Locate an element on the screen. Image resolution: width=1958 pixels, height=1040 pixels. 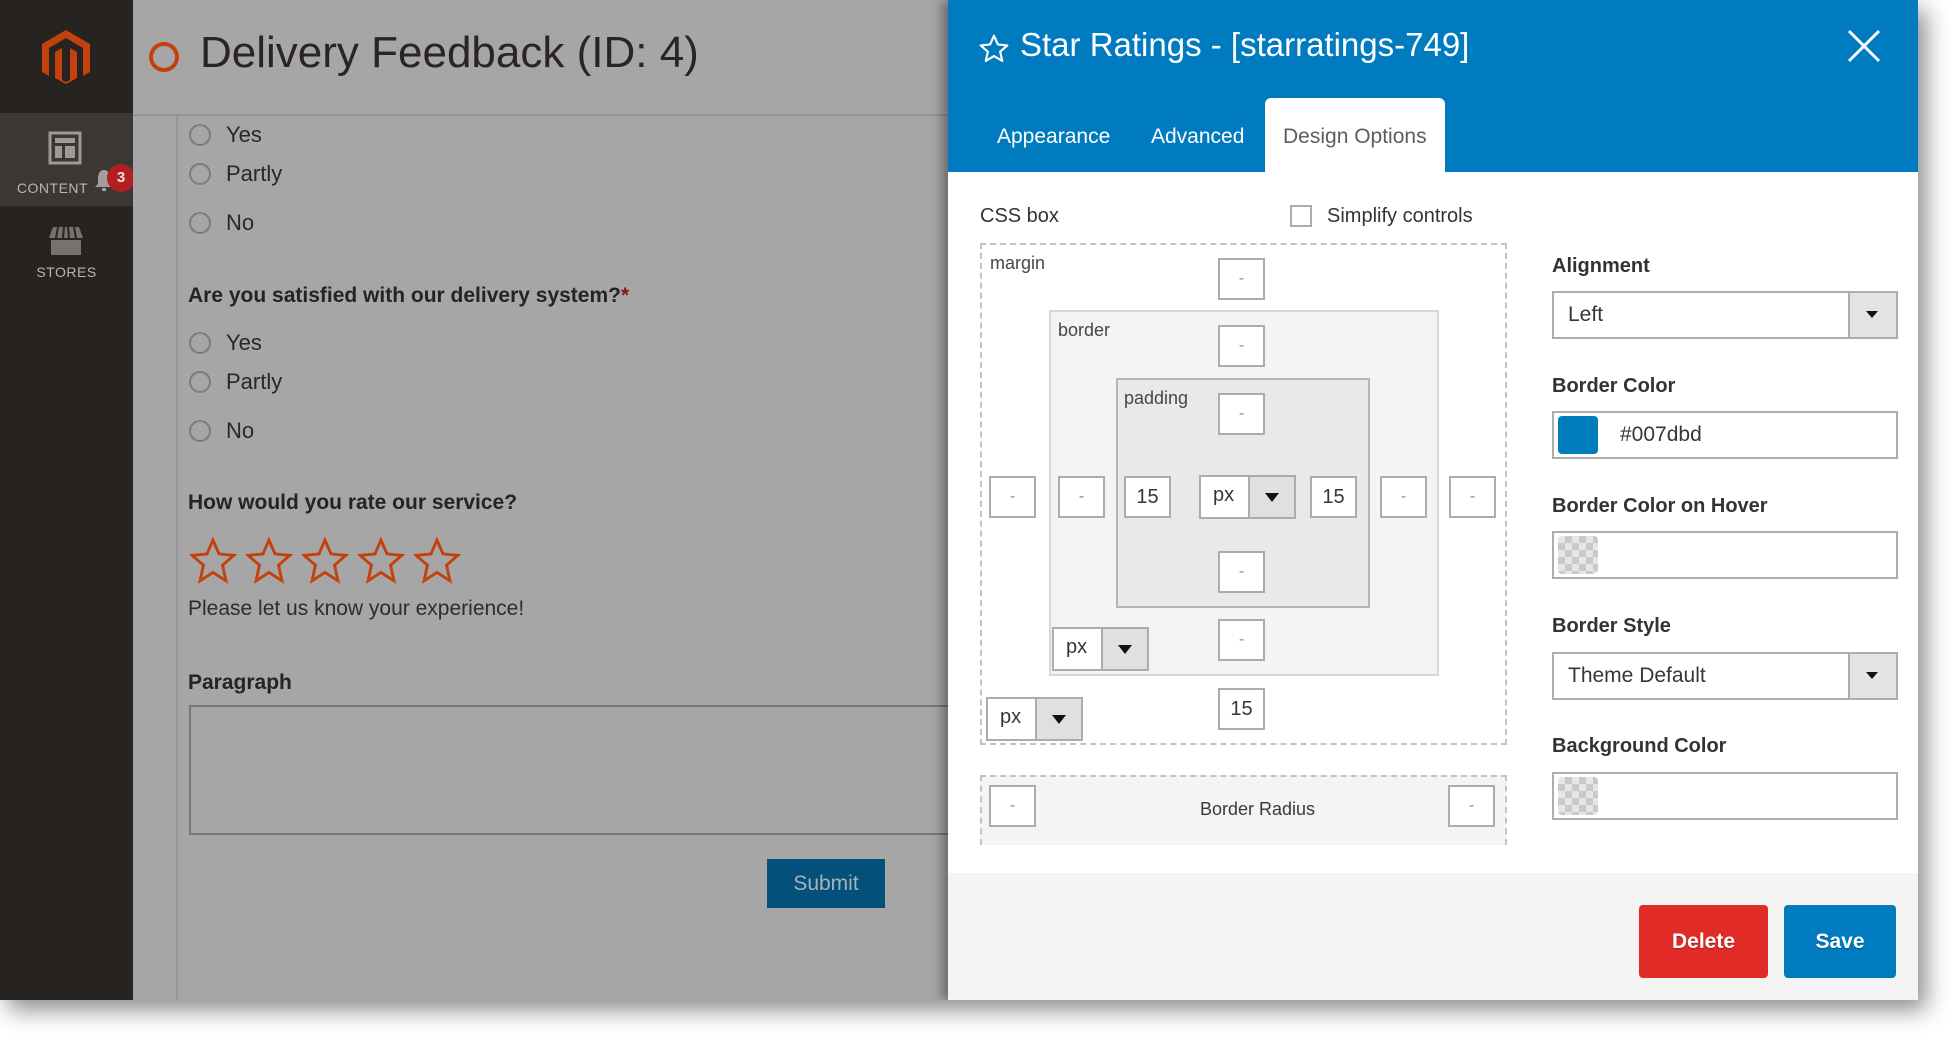
background-color-label: Background Color is located at coordinates (1639, 746).